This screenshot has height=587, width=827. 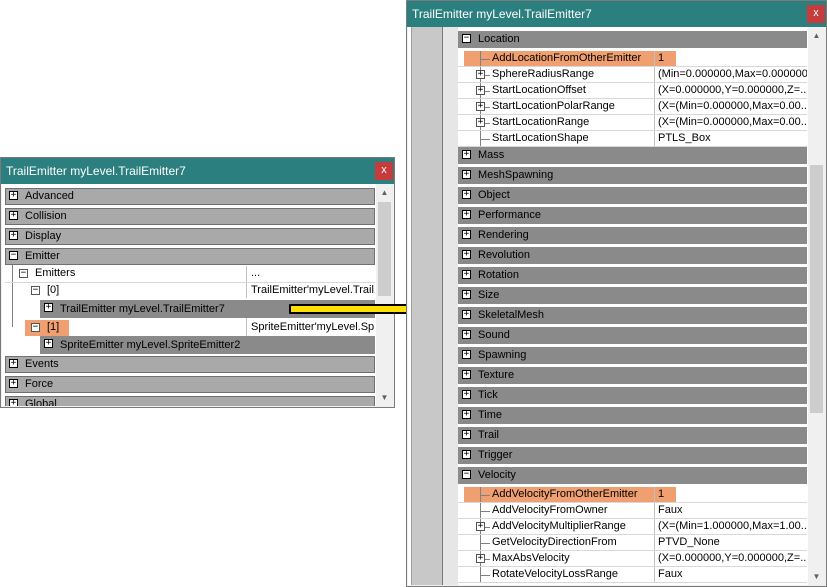 I want to click on right-close-button: x, so click(x=816, y=14).